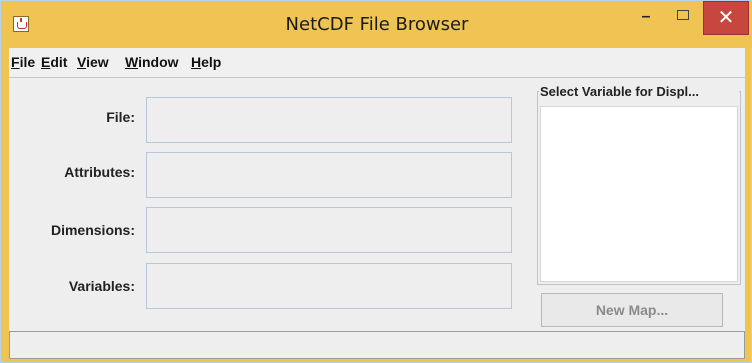 This screenshot has width=752, height=363. I want to click on menu-bar: File Edit View Window Help, so click(377, 63).